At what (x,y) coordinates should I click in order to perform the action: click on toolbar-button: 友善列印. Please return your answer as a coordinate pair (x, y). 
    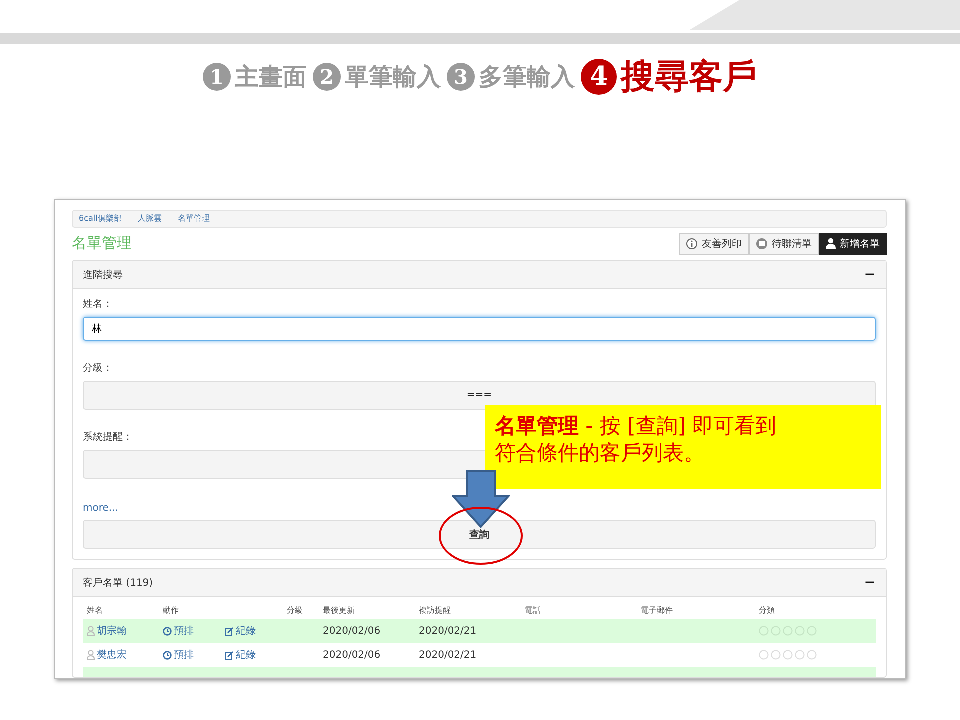
    Looking at the image, I should click on (714, 243).